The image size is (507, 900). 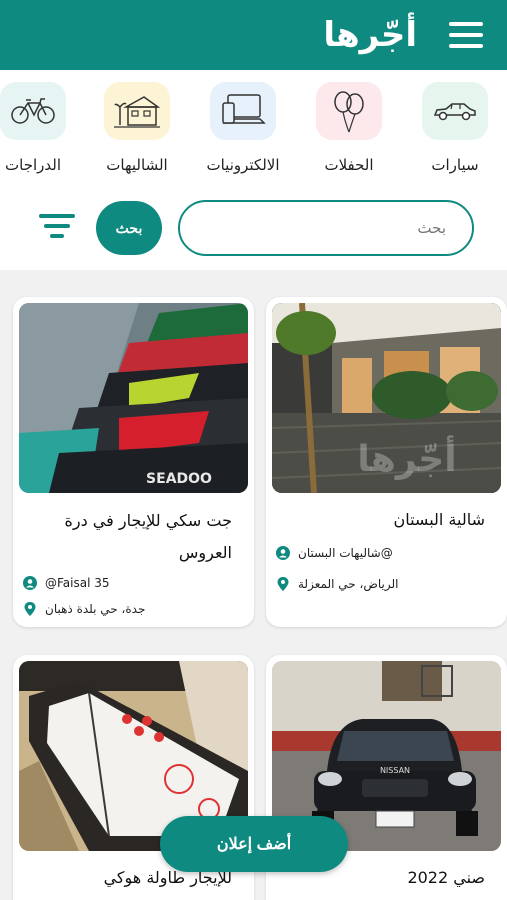 What do you see at coordinates (455, 165) in the screenshot?
I see `category-label: سيارات` at bounding box center [455, 165].